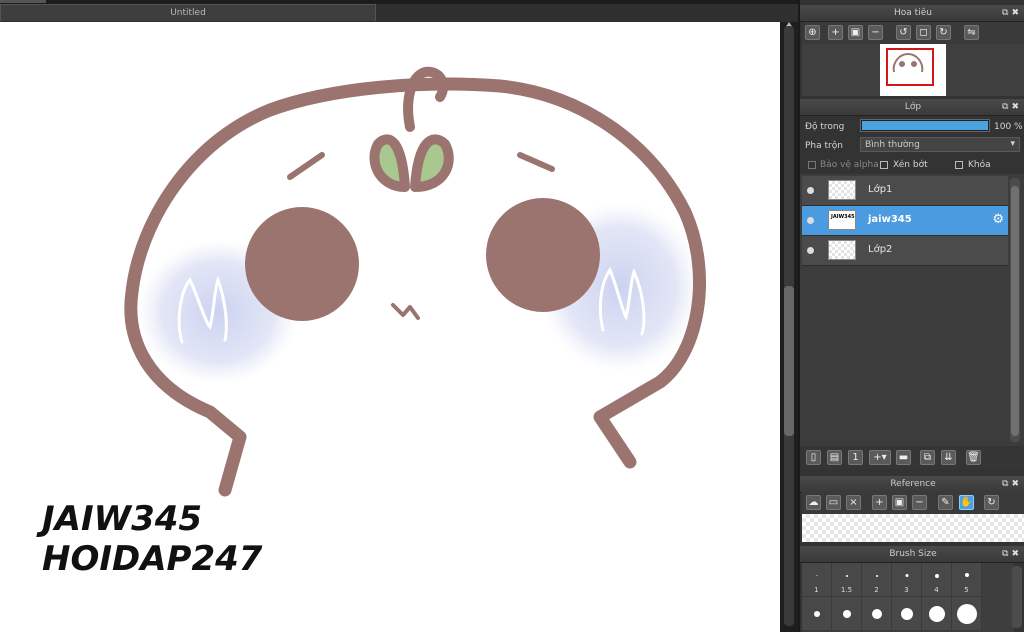 This screenshot has width=1024, height=632. What do you see at coordinates (846, 590) in the screenshot?
I see `brush-size-value: 1.5` at bounding box center [846, 590].